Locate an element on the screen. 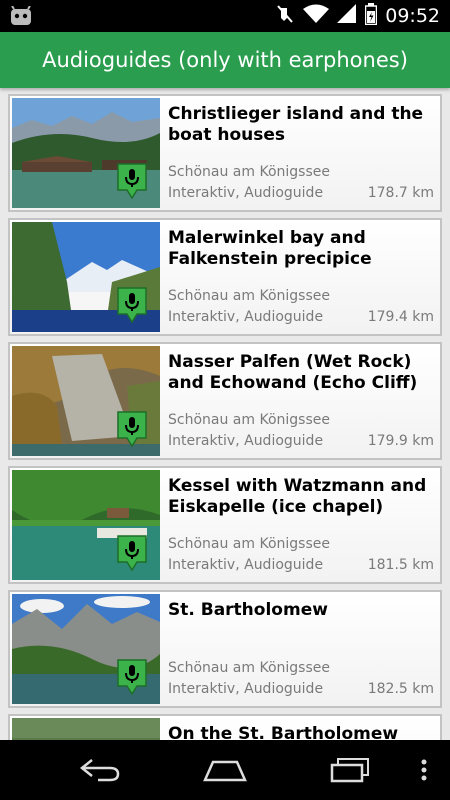 Image resolution: width=450 pixels, height=800 pixels. home-icon is located at coordinates (225, 770).